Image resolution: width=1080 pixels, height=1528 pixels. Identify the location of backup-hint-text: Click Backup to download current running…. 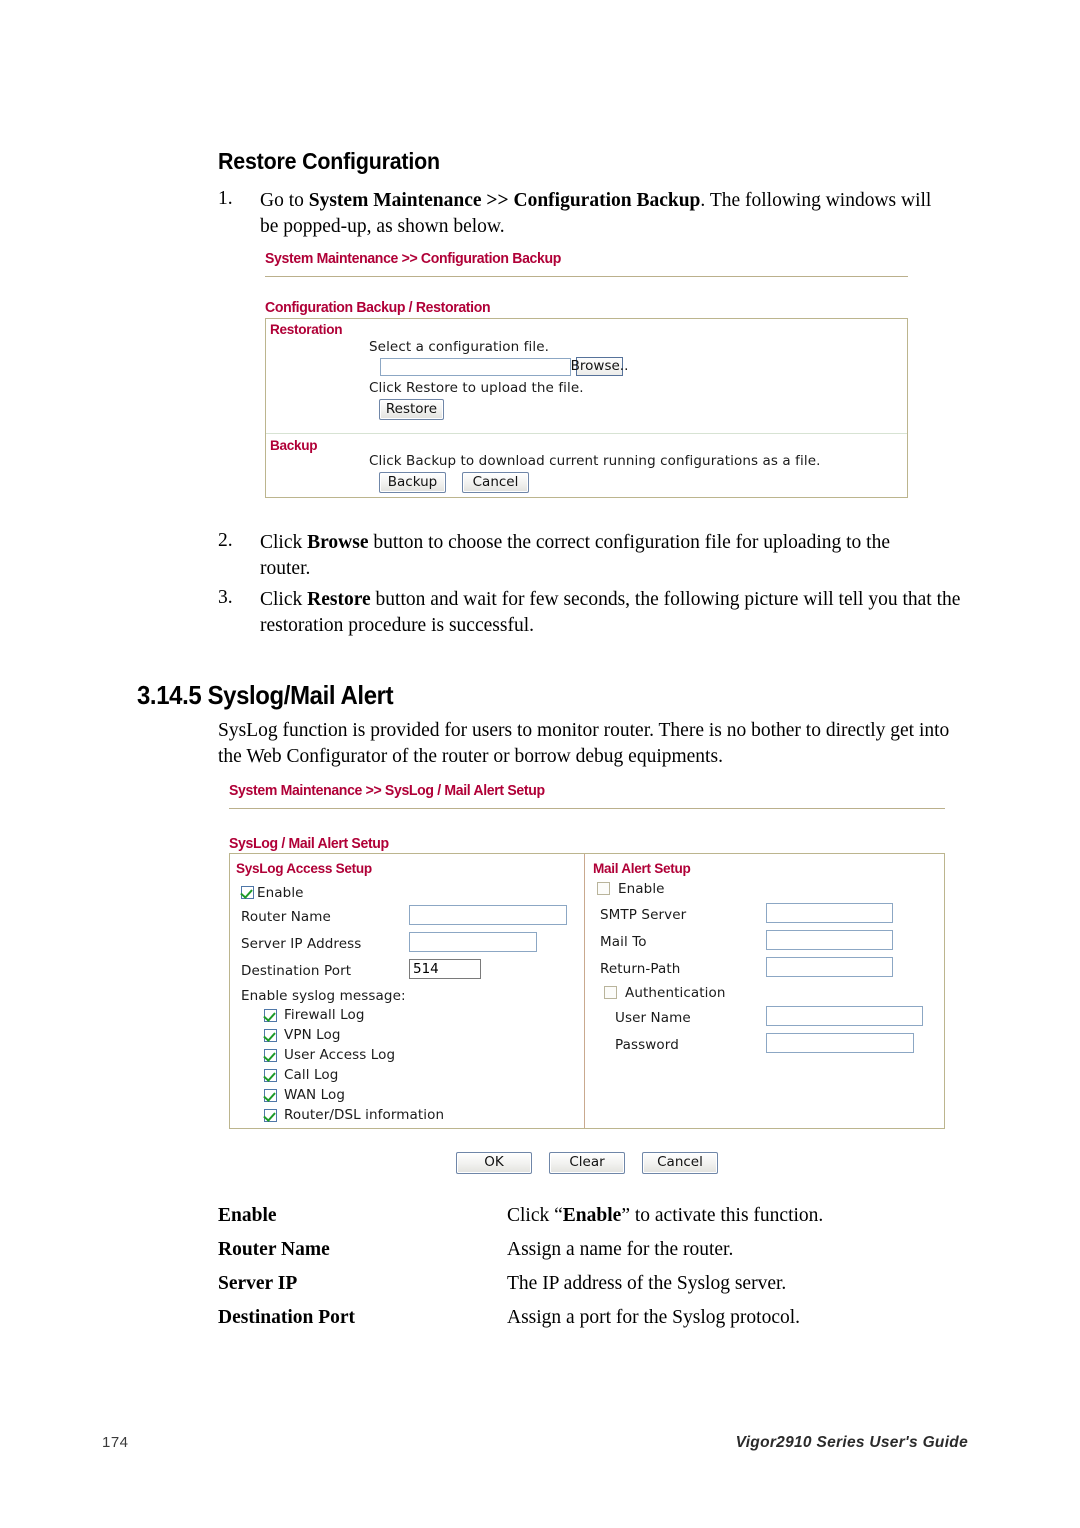
(595, 461).